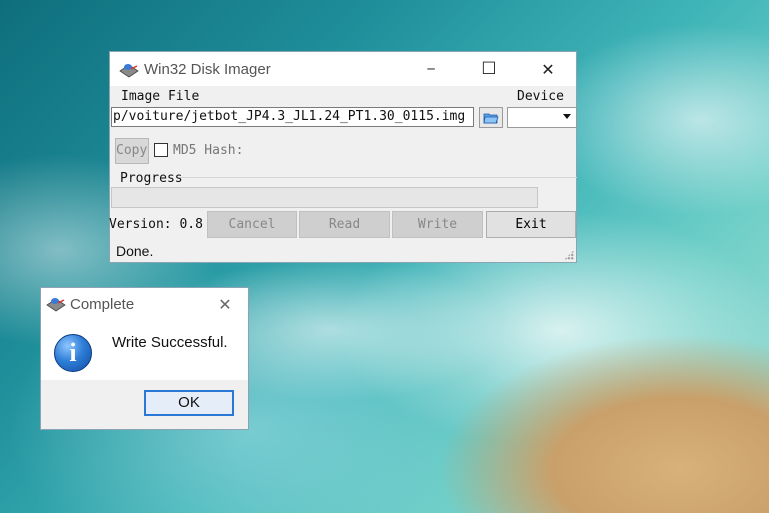  I want to click on device-label: Device, so click(540, 96).